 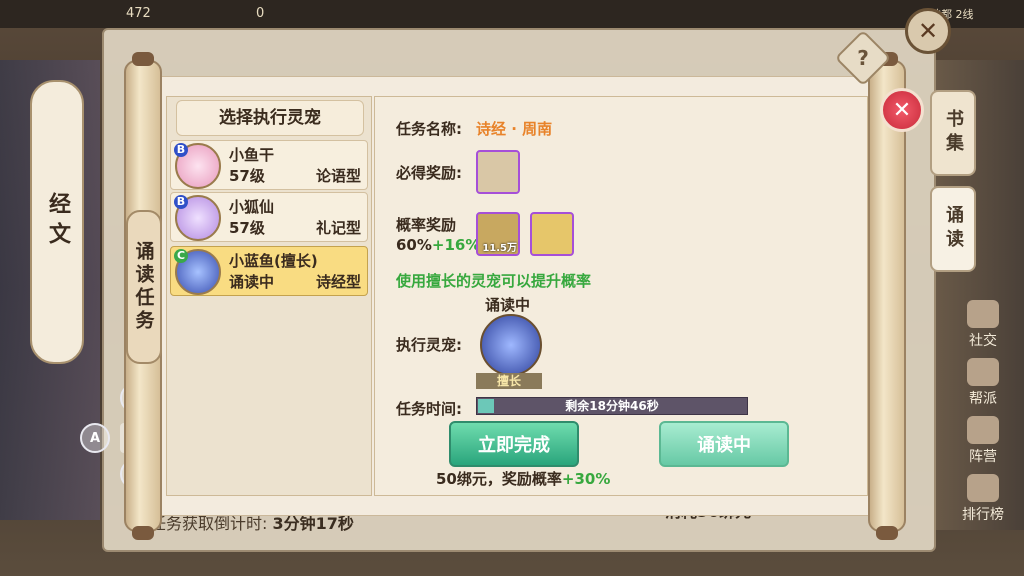 I want to click on chance-rate: 60%+16%, so click(x=438, y=245).